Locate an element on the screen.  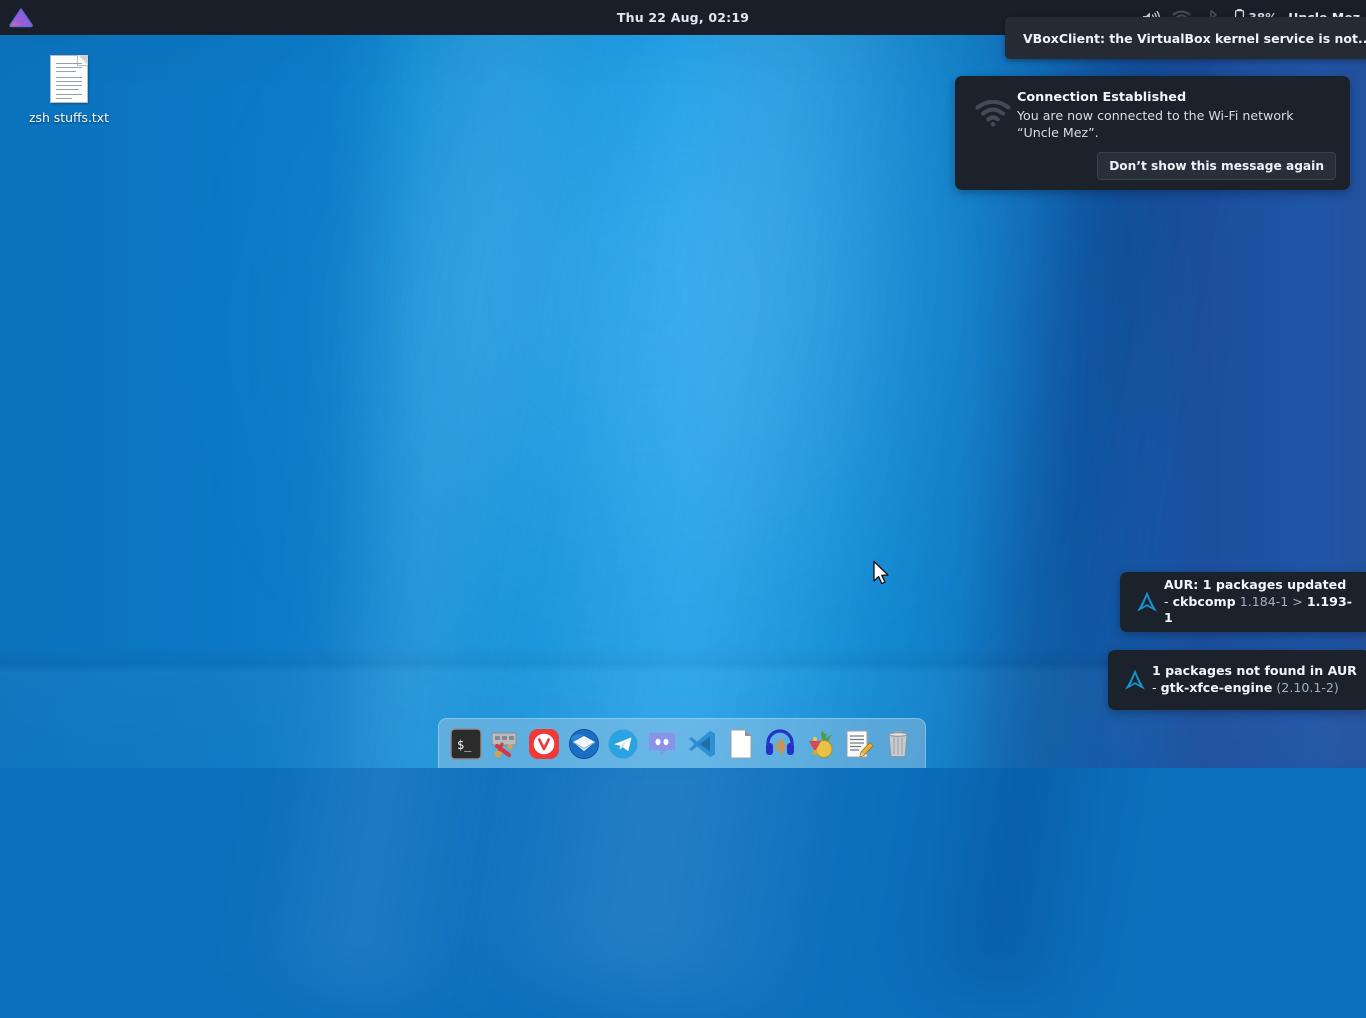
dont-show-again-button: Don’t show this message again is located at coordinates (1216, 166).